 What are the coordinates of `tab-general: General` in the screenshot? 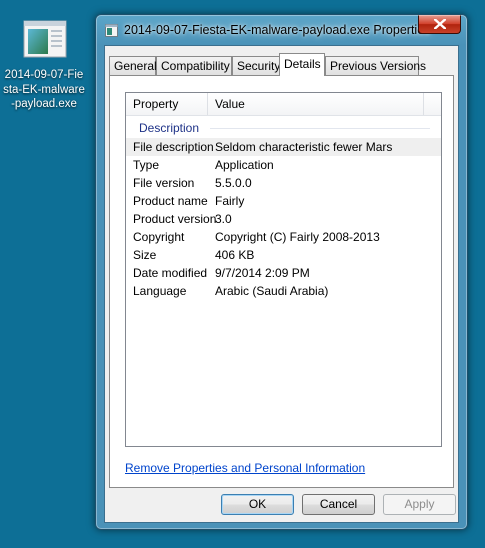 It's located at (133, 66).